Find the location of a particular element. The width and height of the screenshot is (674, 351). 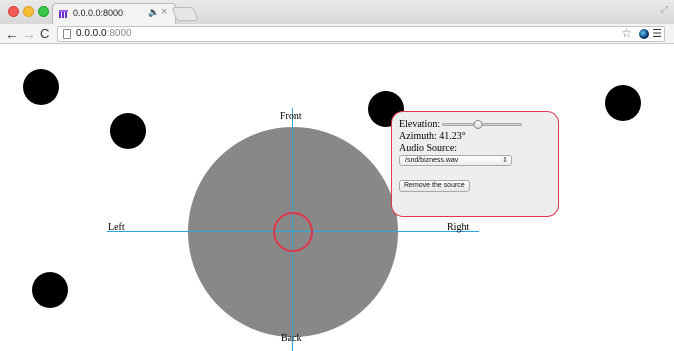

audio-source-select: /snd/bizness.wav ⇕ is located at coordinates (455, 160).